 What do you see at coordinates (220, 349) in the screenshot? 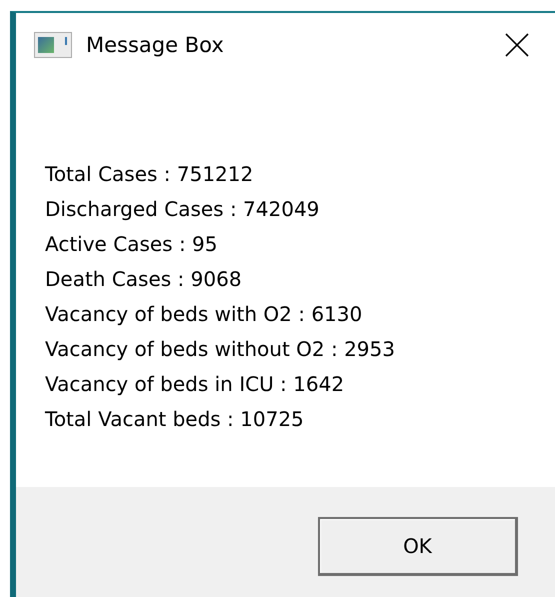
I see `message-line: Vacancy of beds without O2 : 2953` at bounding box center [220, 349].